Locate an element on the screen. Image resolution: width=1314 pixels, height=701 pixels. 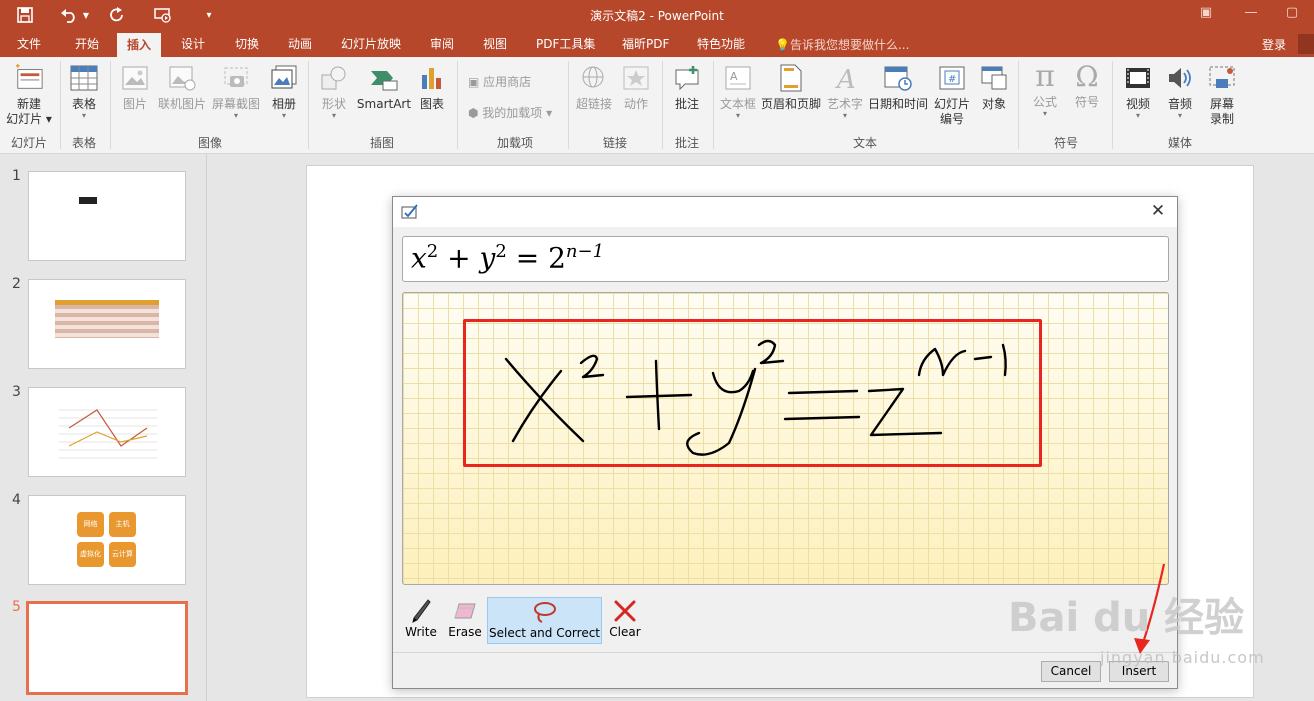
erase-tool-button: Erase is located at coordinates (465, 620).